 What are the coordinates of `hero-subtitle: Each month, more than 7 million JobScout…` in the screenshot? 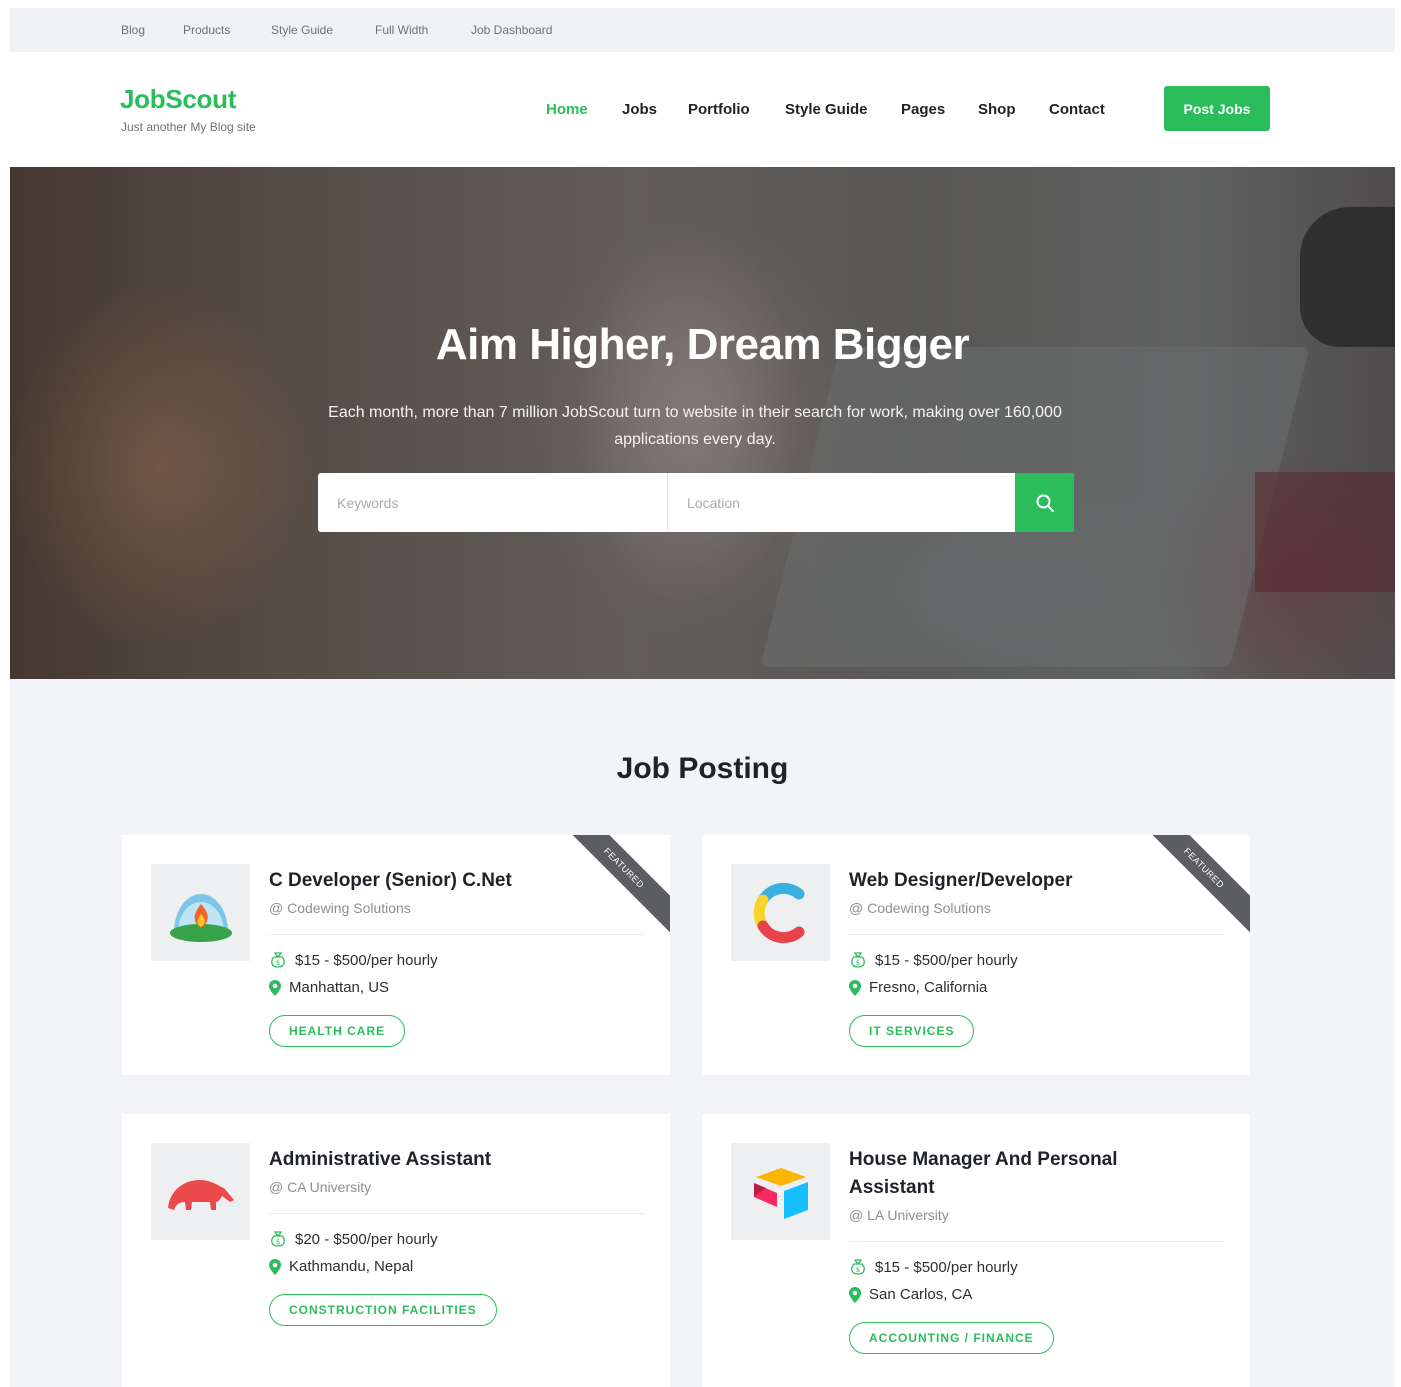 It's located at (695, 426).